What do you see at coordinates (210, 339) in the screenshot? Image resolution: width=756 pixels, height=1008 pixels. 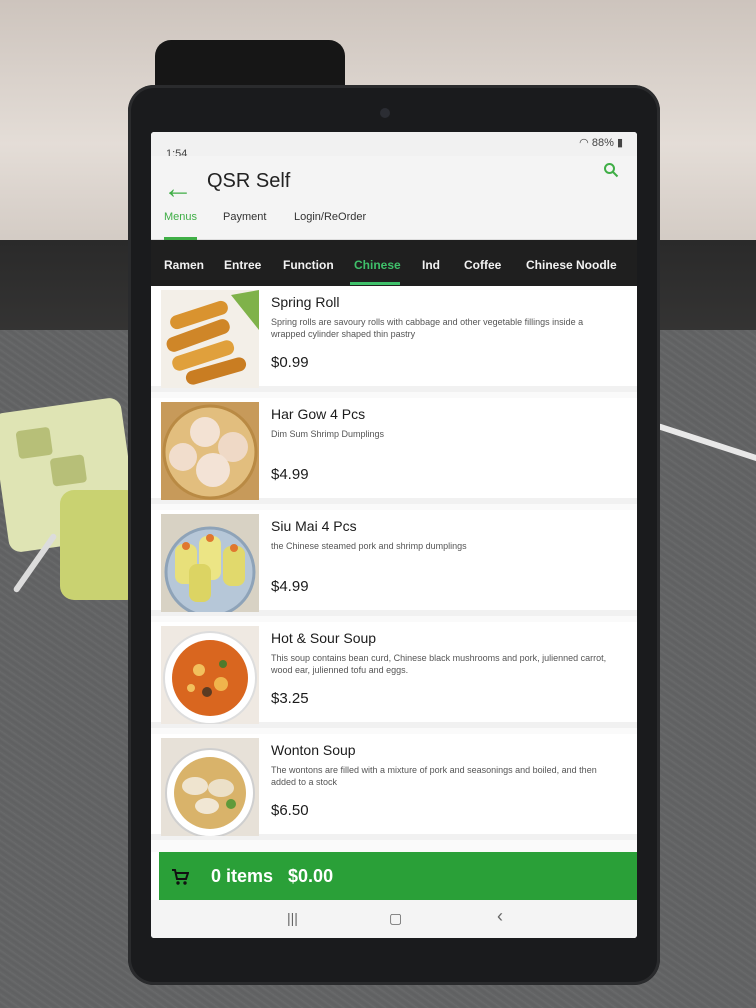 I see `spring-roll-image` at bounding box center [210, 339].